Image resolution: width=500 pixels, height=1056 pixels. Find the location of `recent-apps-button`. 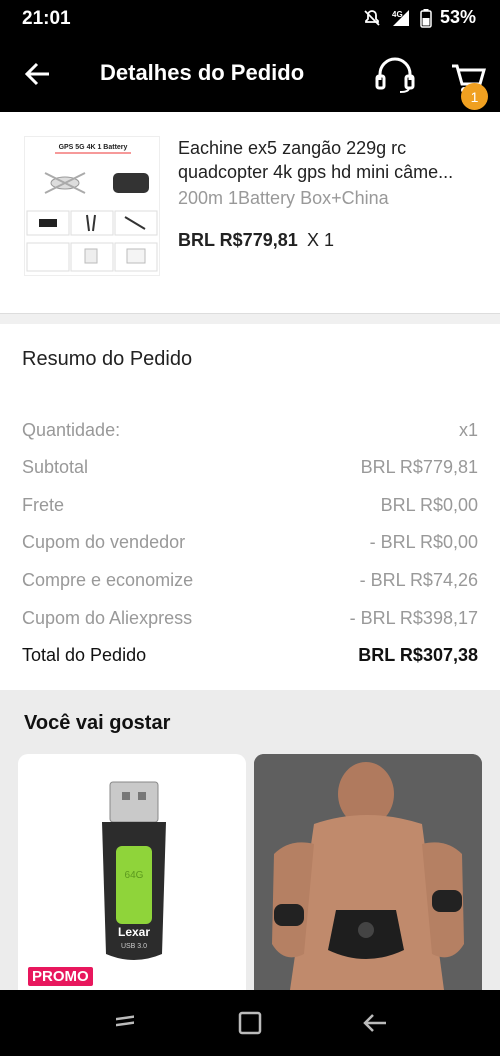

recent-apps-button is located at coordinates (125, 1023).